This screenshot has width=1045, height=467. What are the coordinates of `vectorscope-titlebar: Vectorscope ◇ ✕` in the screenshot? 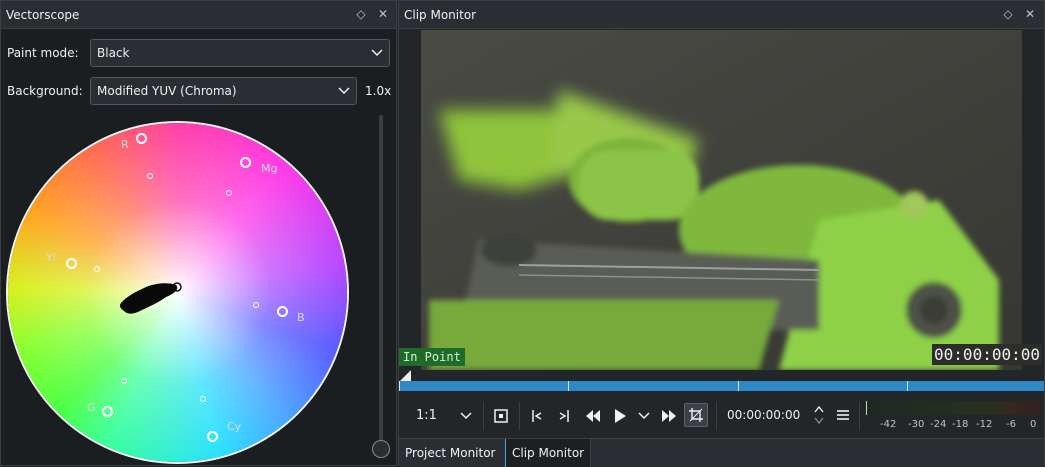 It's located at (198, 15).